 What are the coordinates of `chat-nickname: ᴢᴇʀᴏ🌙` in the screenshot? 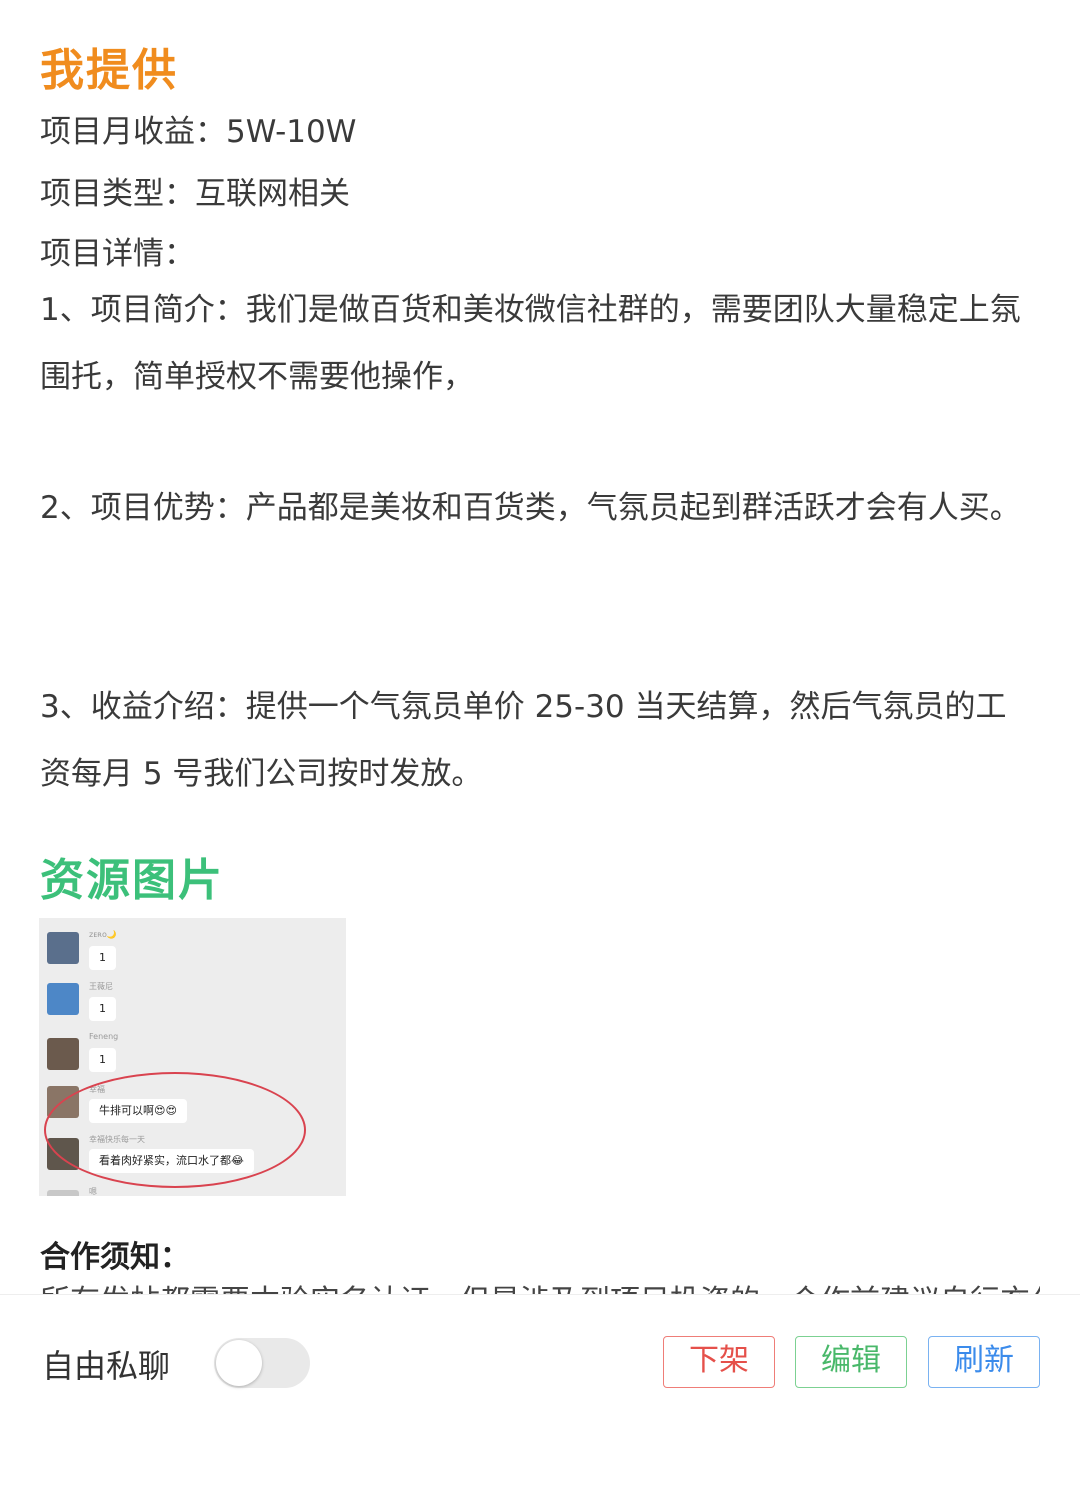 It's located at (103, 934).